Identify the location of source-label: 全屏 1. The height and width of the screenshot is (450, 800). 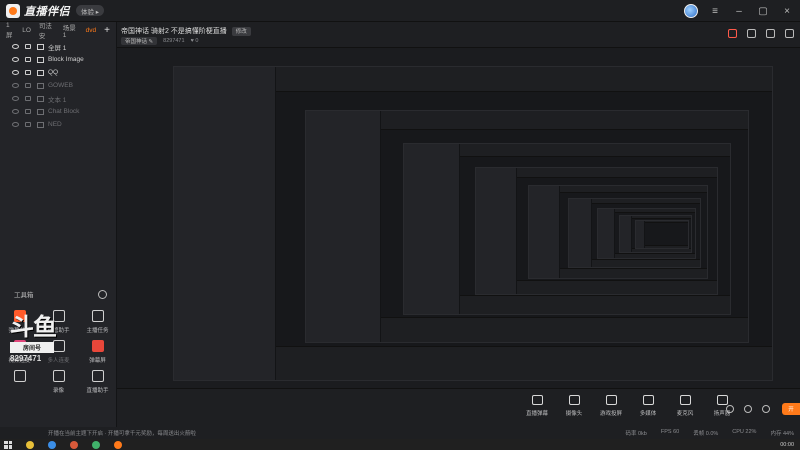
(57, 48).